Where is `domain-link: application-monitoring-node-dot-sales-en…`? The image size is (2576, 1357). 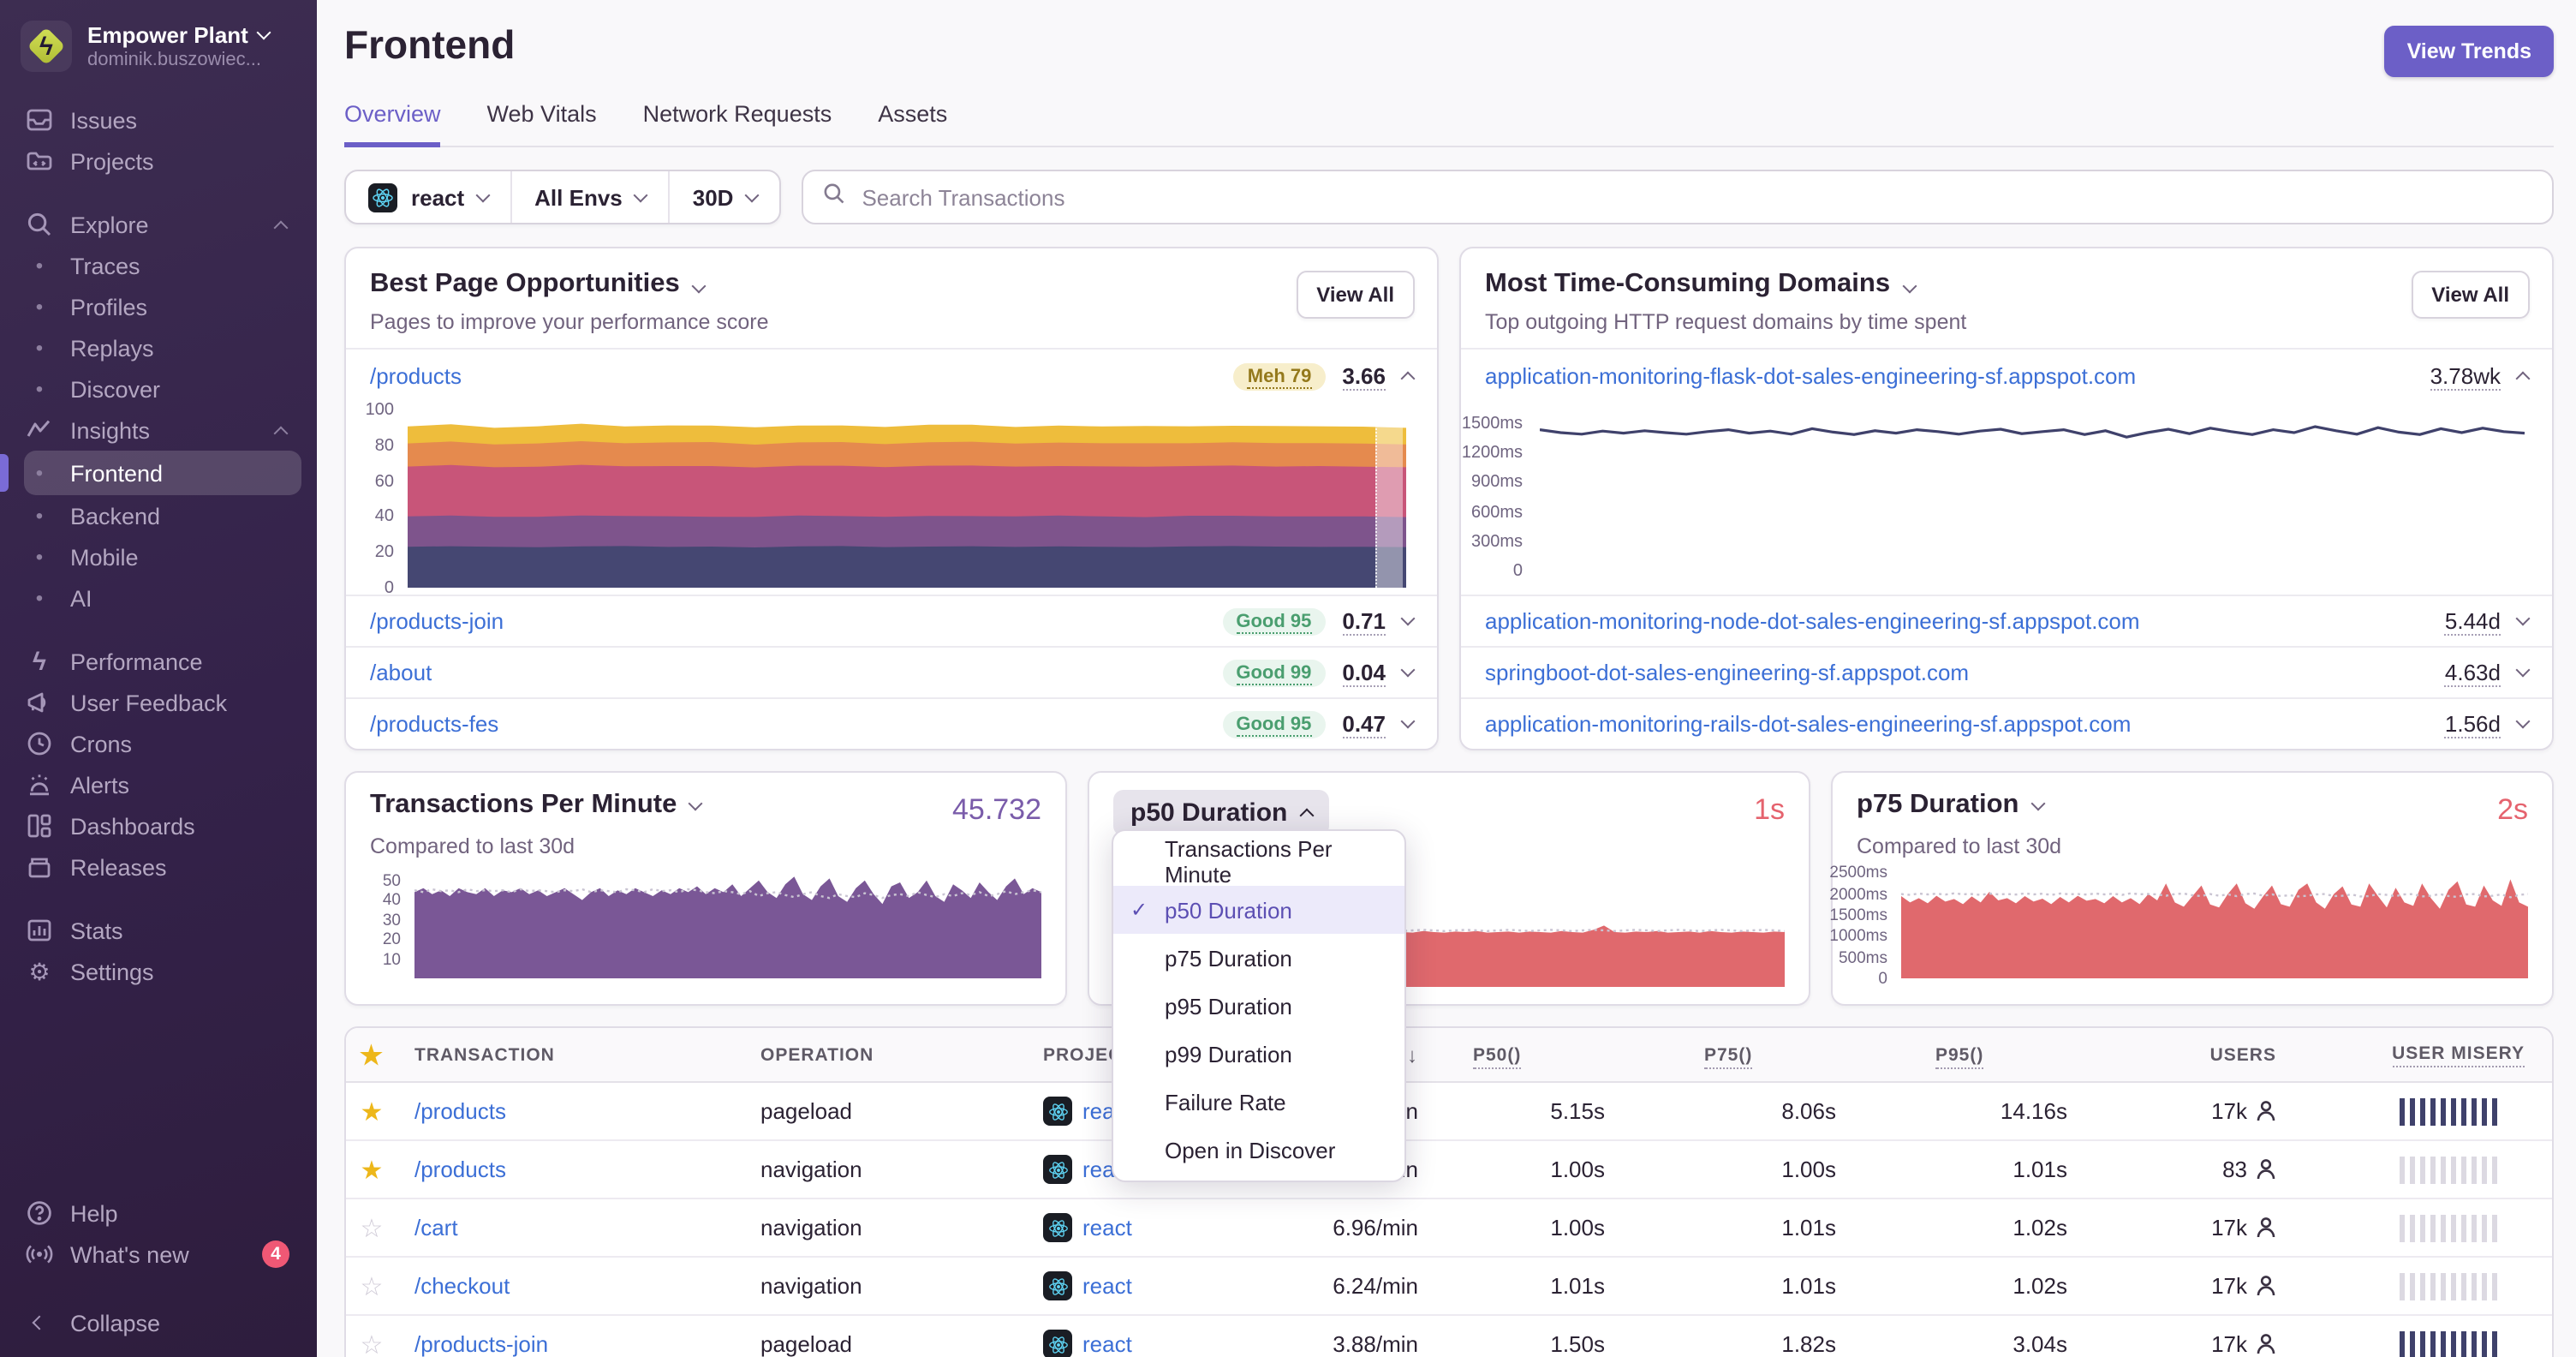
domain-link: application-monitoring-node-dot-sales-en… is located at coordinates (1813, 621).